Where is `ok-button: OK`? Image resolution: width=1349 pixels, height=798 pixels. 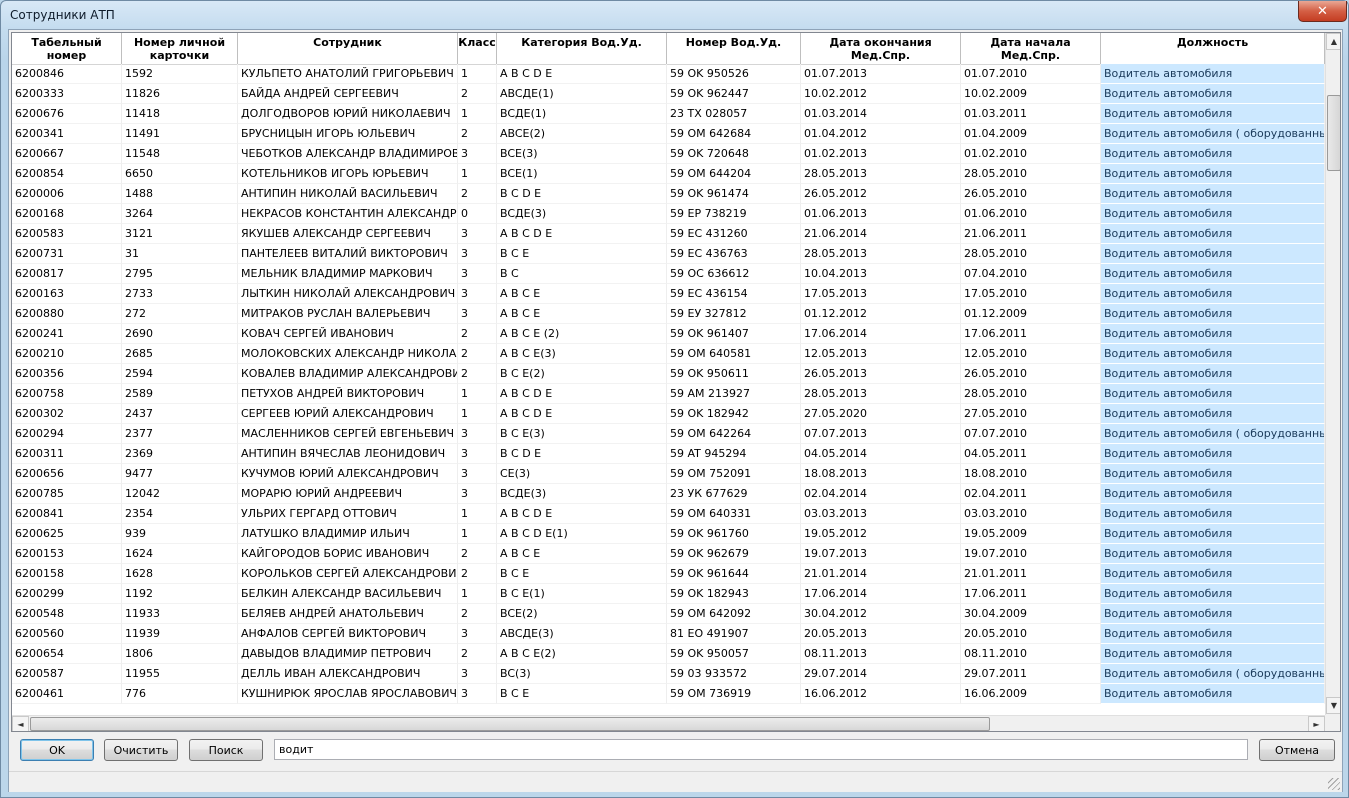
ok-button: OK is located at coordinates (57, 750).